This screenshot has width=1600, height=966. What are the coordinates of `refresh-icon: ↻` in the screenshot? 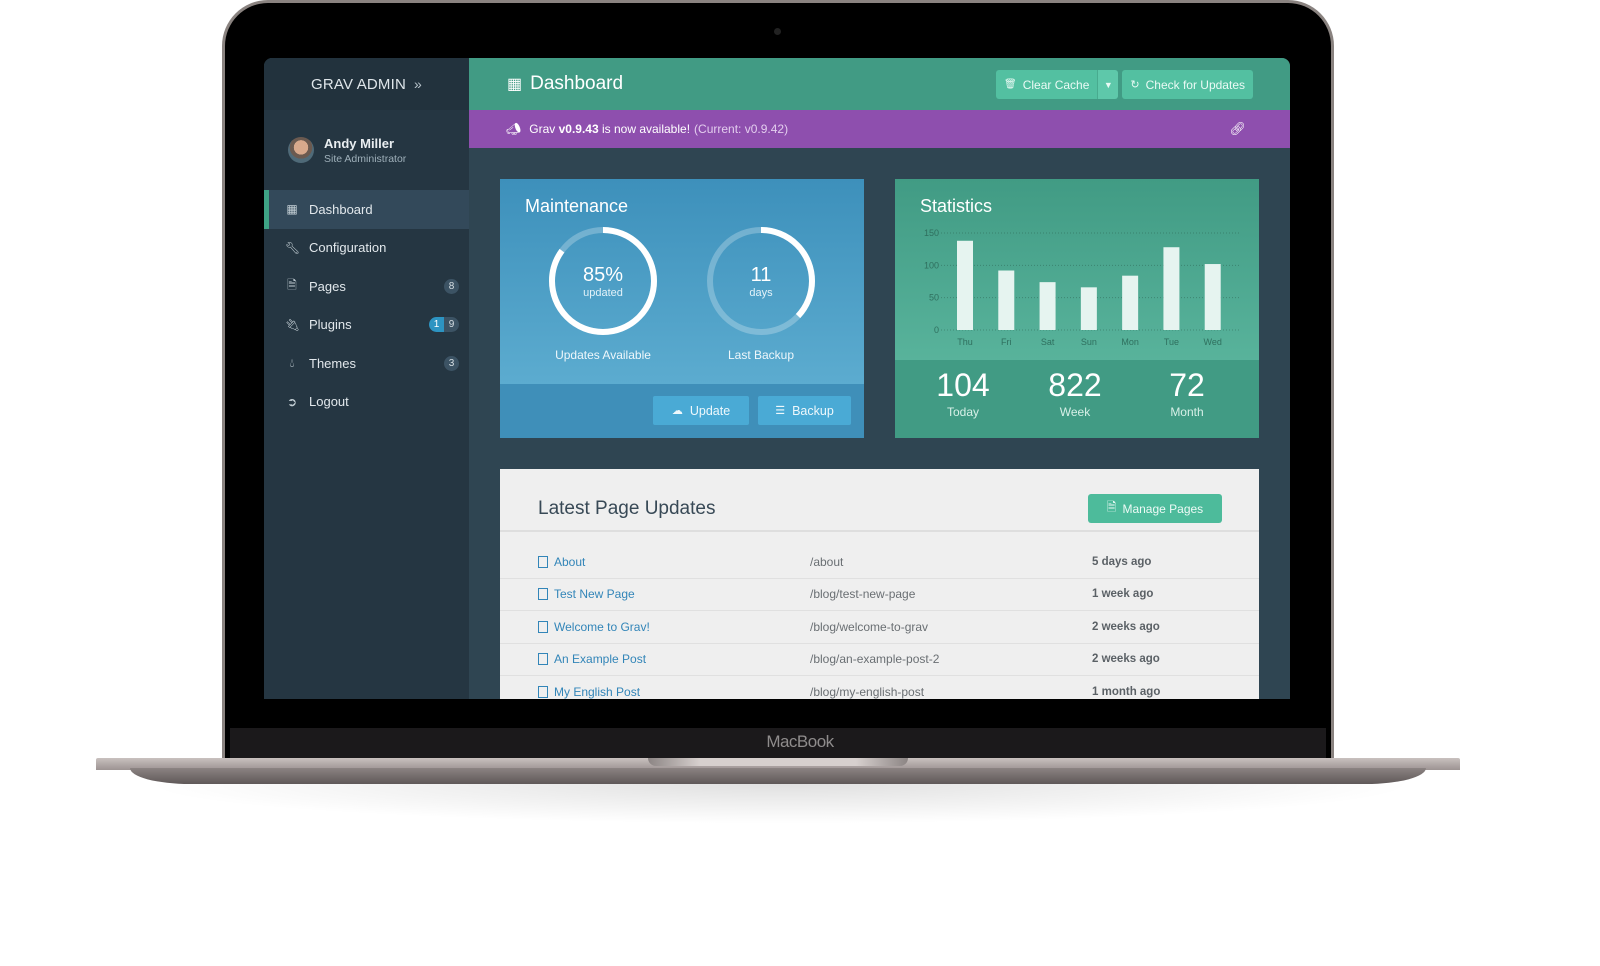 It's located at (1135, 85).